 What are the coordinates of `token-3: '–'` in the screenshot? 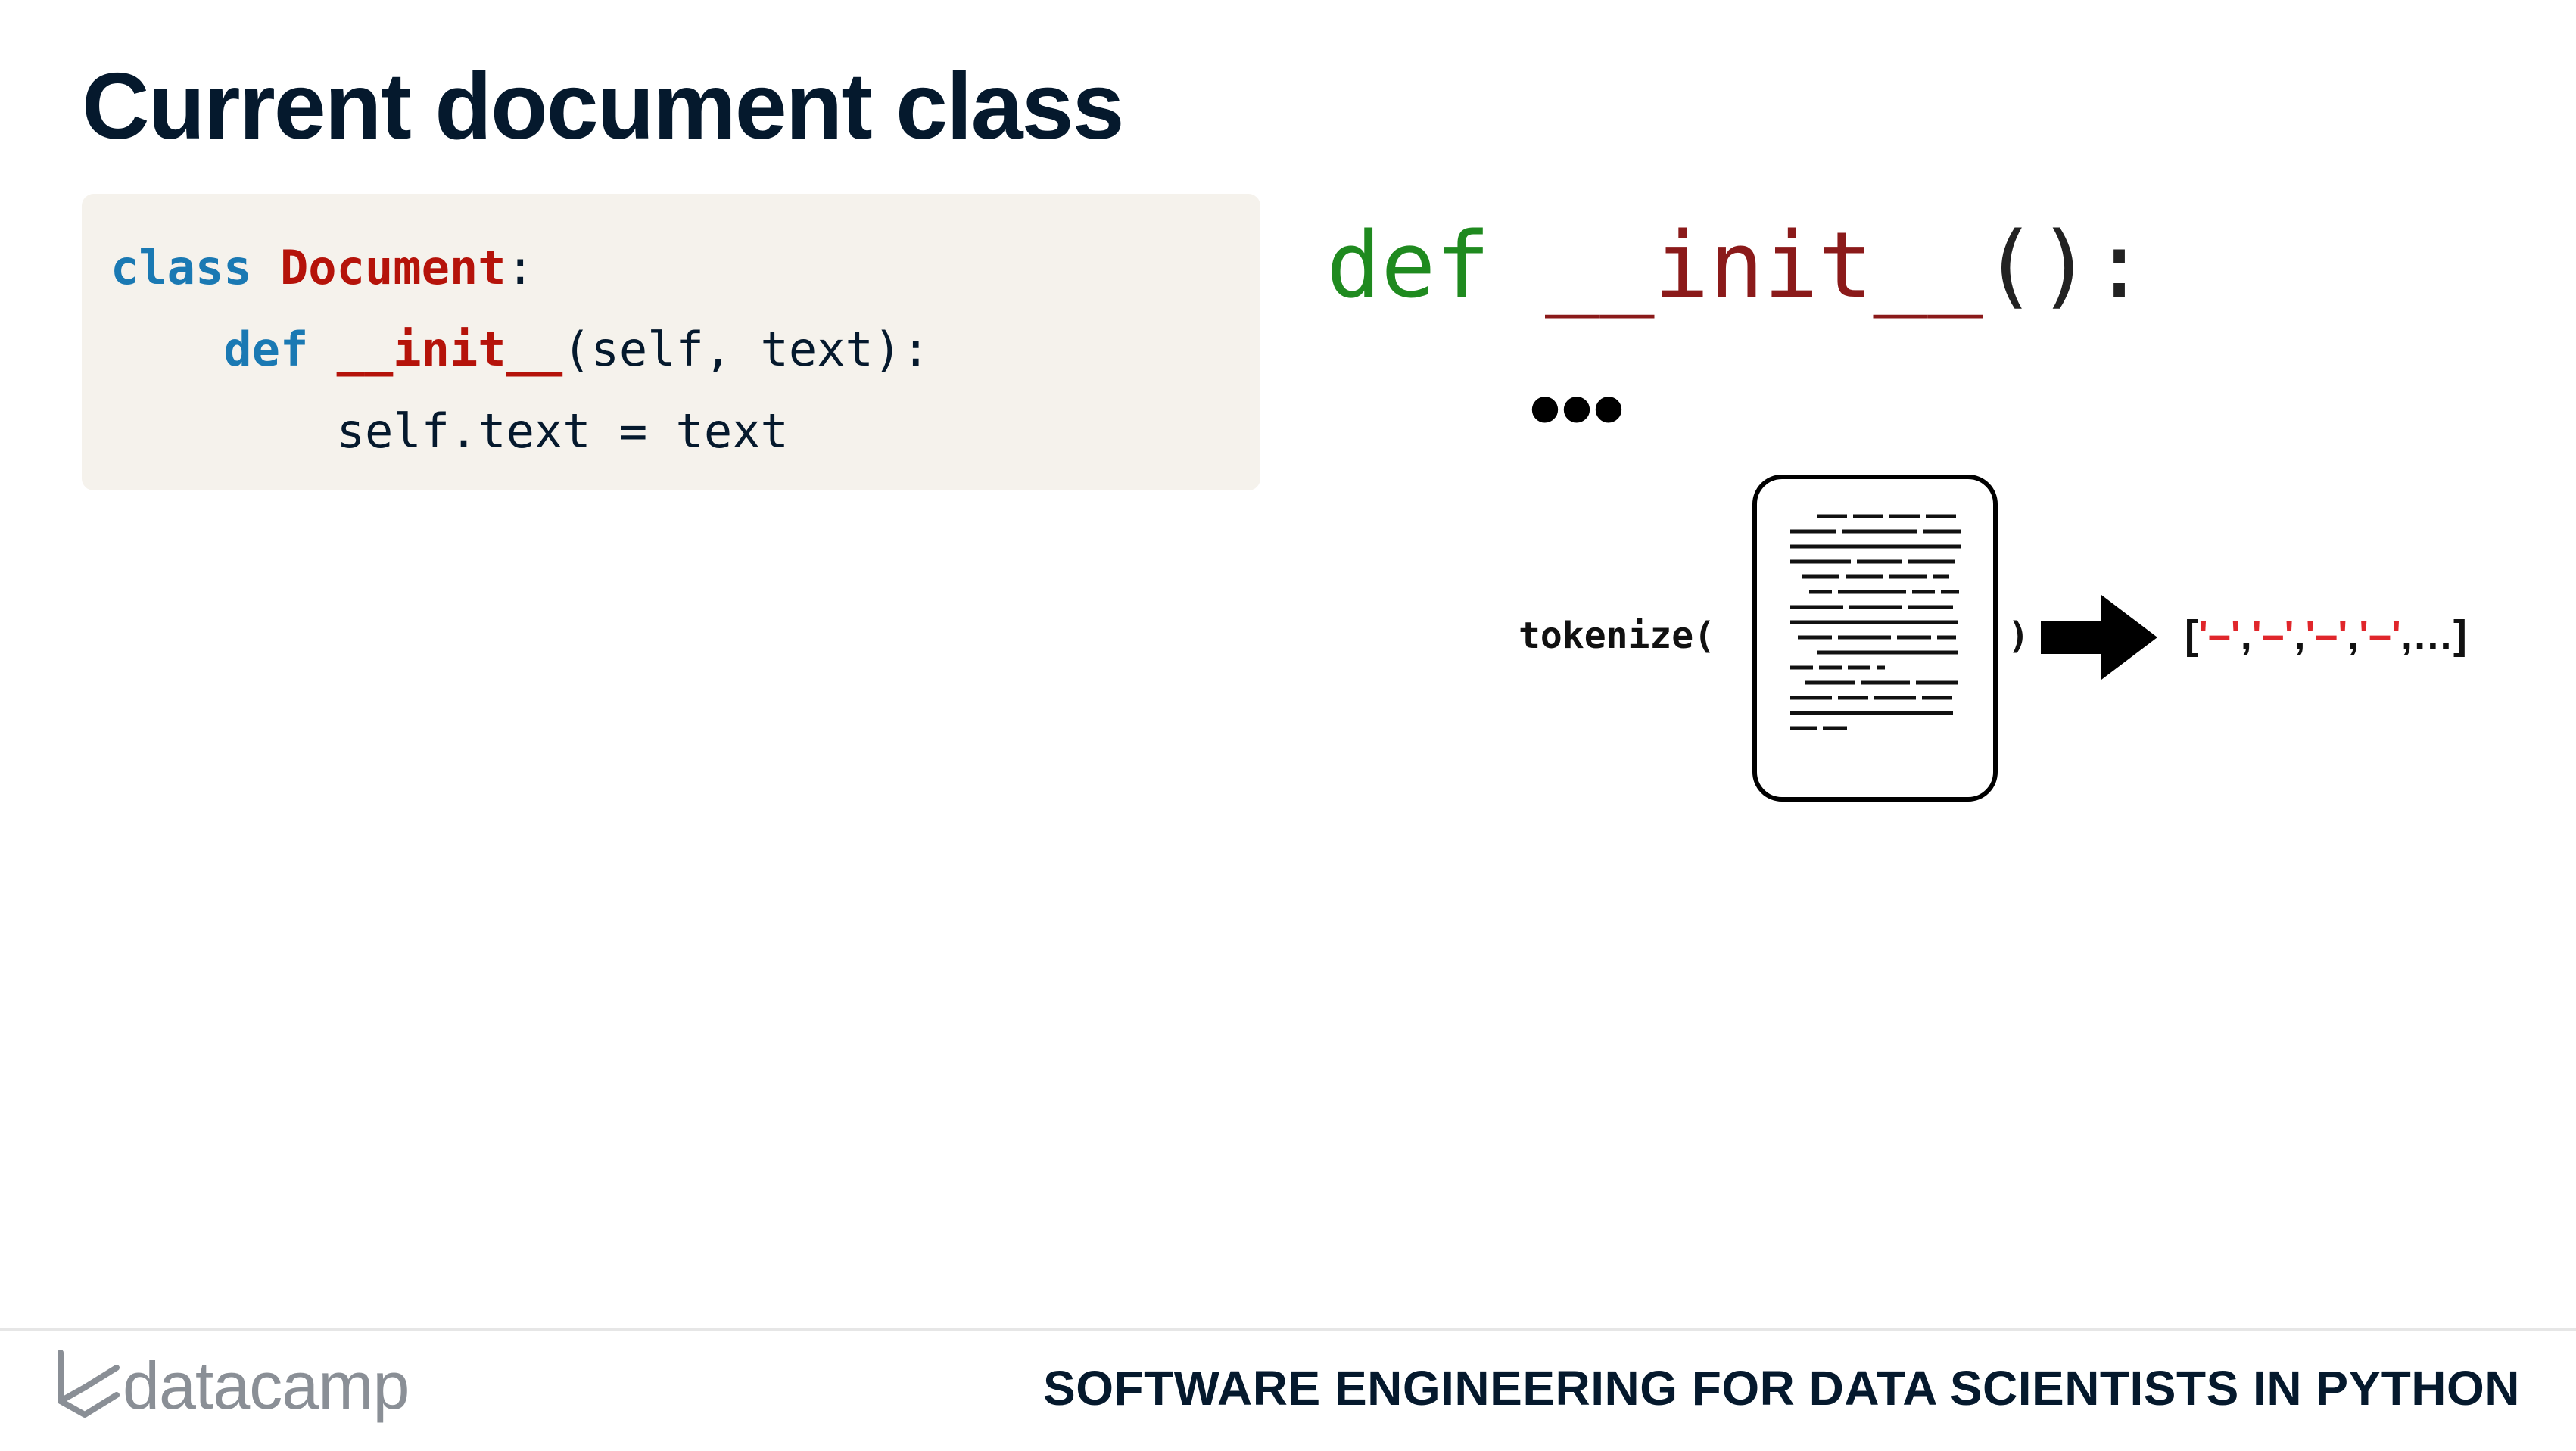 It's located at (2326, 635).